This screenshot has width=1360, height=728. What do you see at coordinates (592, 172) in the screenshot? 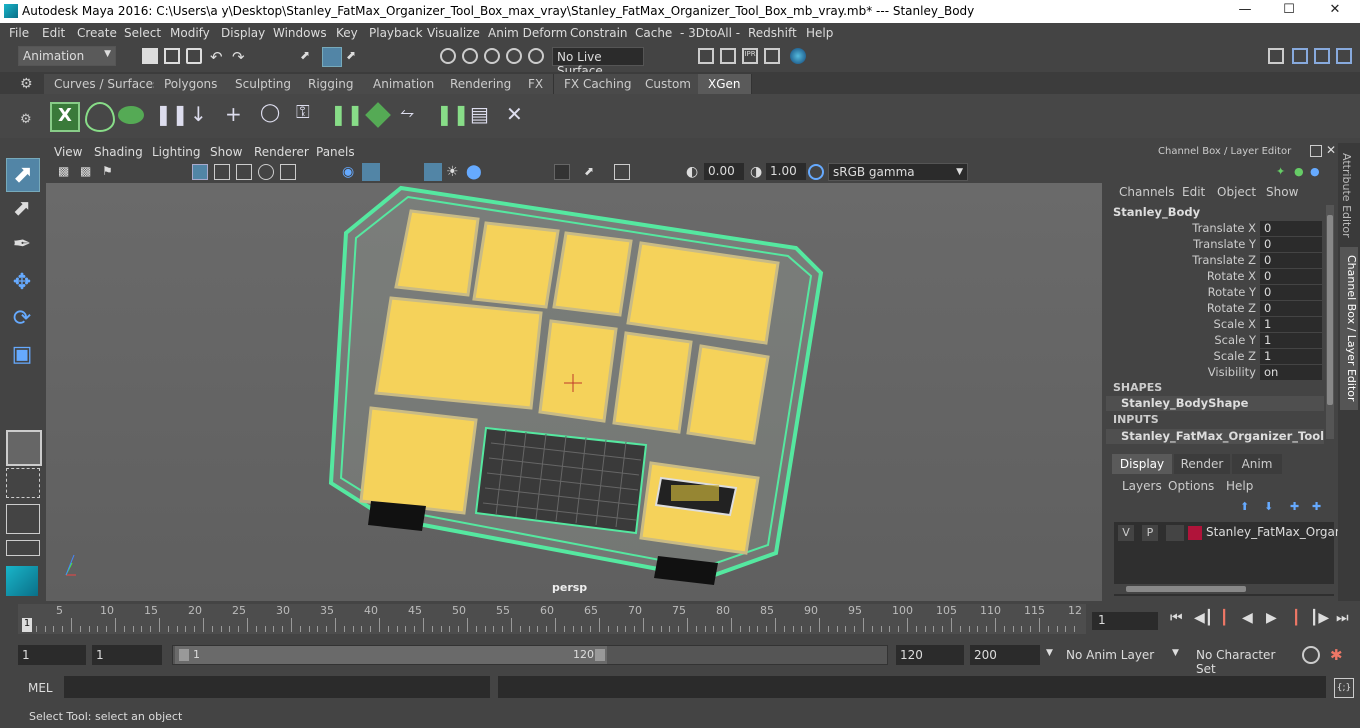
I see `grease-pencil-icon: ⬈` at bounding box center [592, 172].